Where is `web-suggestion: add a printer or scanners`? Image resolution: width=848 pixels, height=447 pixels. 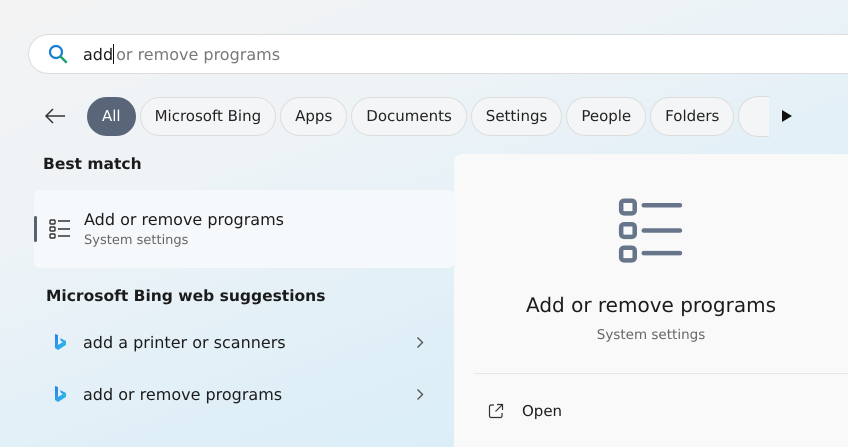
web-suggestion: add a printer or scanners is located at coordinates (244, 342).